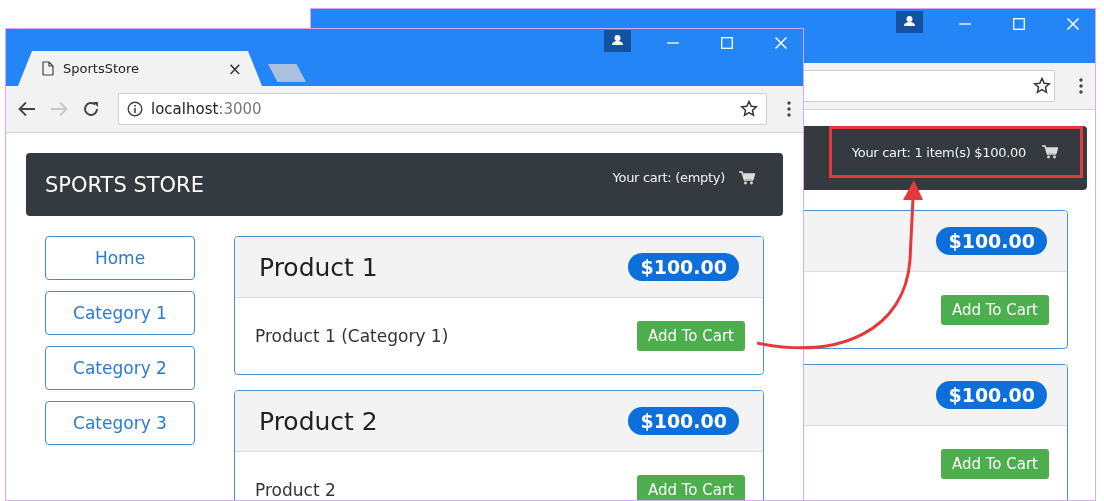 This screenshot has width=1104, height=501. I want to click on cart-summary: Your cart: (empty), so click(668, 177).